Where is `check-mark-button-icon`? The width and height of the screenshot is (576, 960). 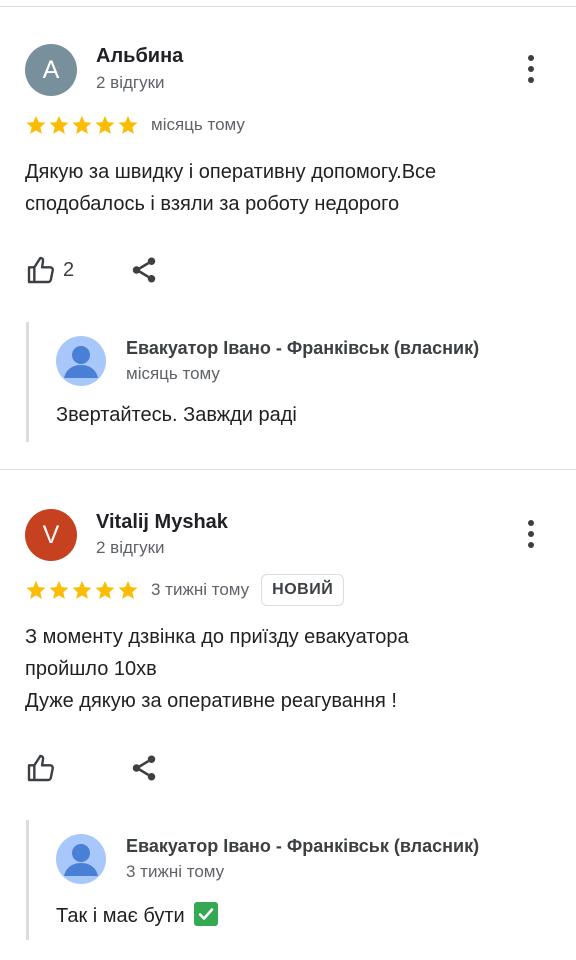
check-mark-button-icon is located at coordinates (206, 914).